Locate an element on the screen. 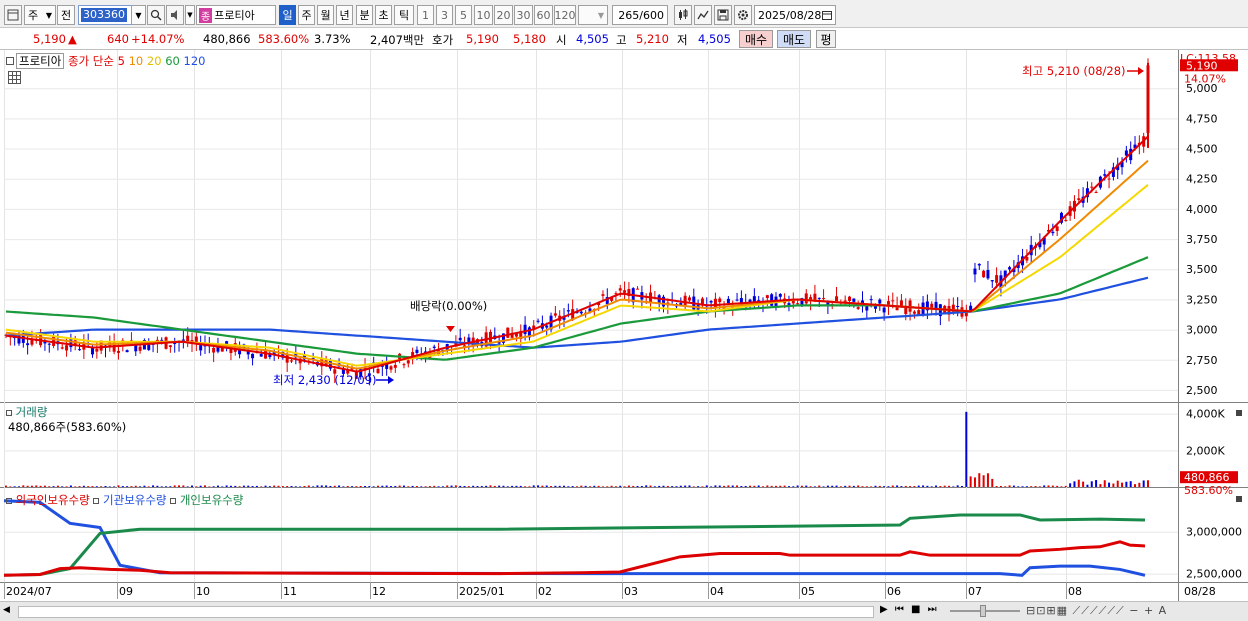 This screenshot has height=621, width=1248. date-field: 2025/08/28 is located at coordinates (795, 15).